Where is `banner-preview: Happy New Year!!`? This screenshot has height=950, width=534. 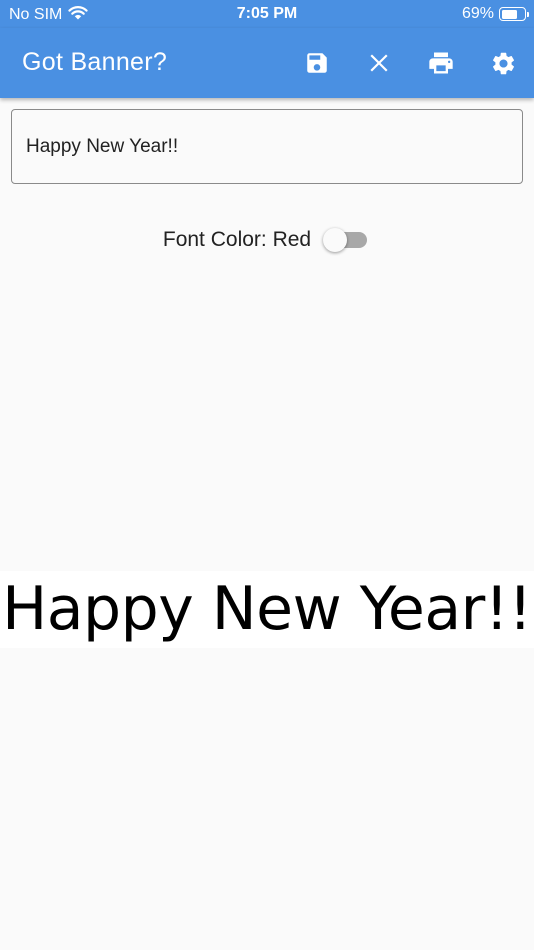
banner-preview: Happy New Year!! is located at coordinates (267, 609).